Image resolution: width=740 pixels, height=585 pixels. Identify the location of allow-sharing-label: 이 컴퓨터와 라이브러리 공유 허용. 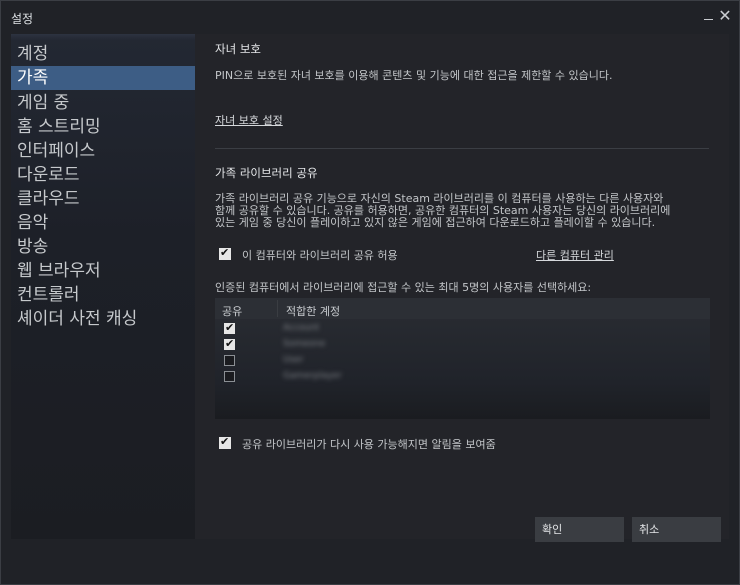
(320, 255).